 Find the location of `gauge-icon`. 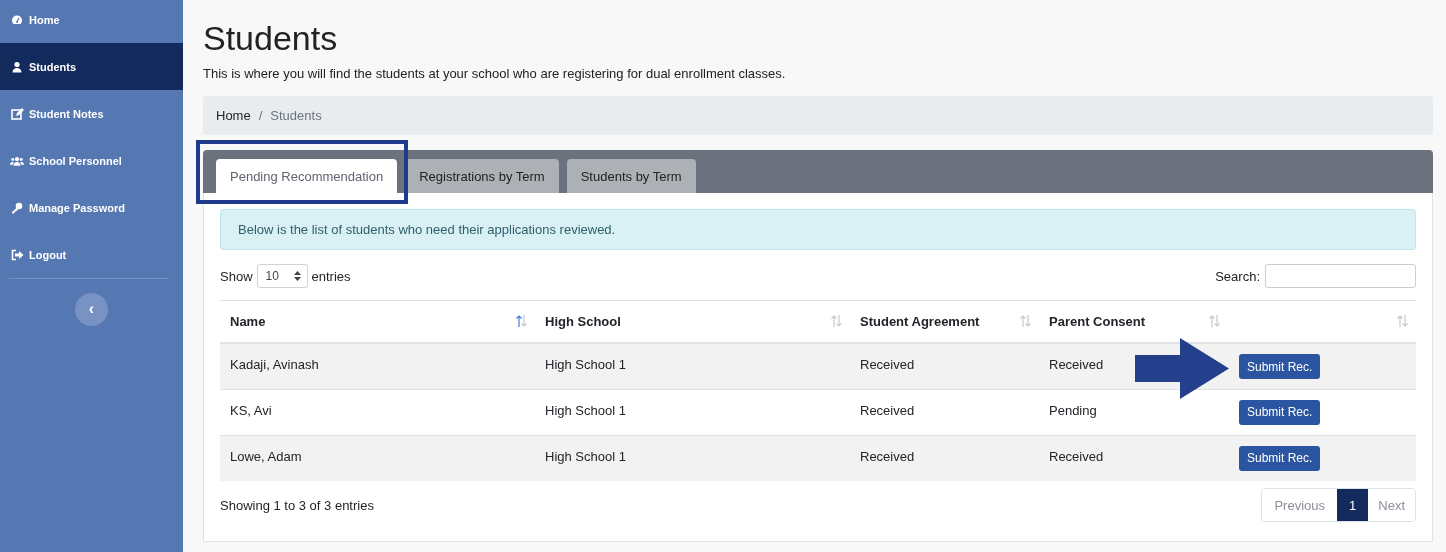

gauge-icon is located at coordinates (17, 19).